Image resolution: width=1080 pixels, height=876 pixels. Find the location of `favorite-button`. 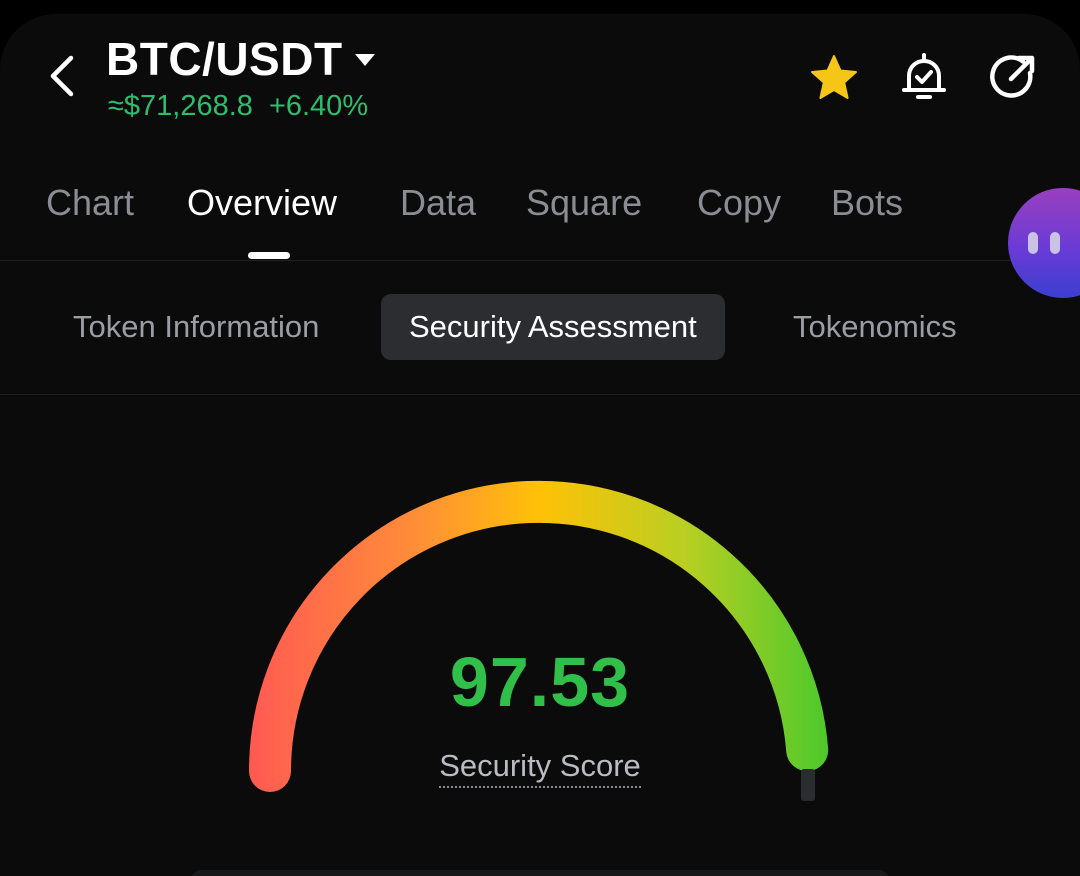

favorite-button is located at coordinates (834, 78).